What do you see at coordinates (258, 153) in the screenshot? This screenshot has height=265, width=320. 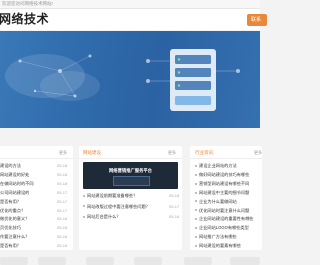 I see `right-more-link: 更多` at bounding box center [258, 153].